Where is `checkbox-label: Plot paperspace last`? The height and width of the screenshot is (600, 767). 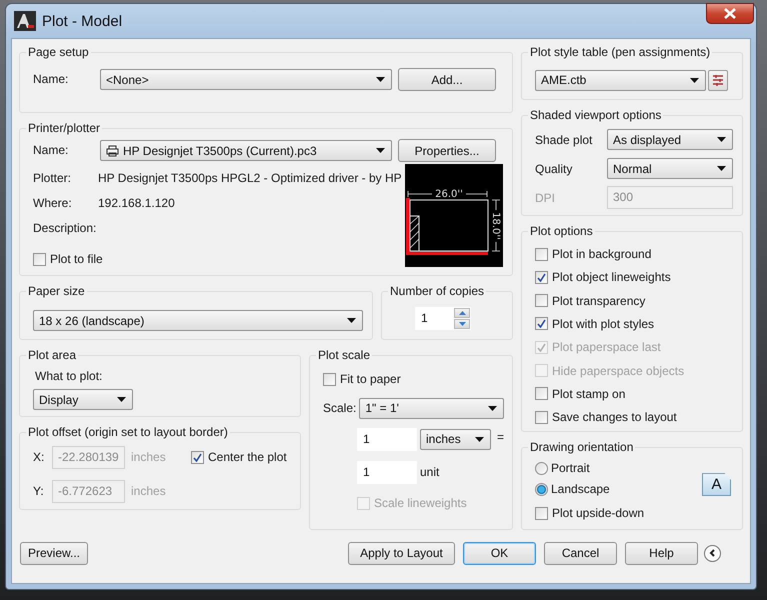 checkbox-label: Plot paperspace last is located at coordinates (606, 347).